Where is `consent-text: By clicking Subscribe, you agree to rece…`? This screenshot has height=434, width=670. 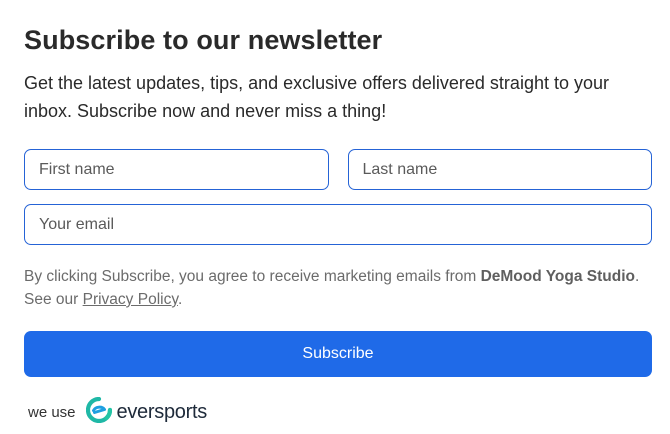 consent-text: By clicking Subscribe, you agree to rece… is located at coordinates (338, 288).